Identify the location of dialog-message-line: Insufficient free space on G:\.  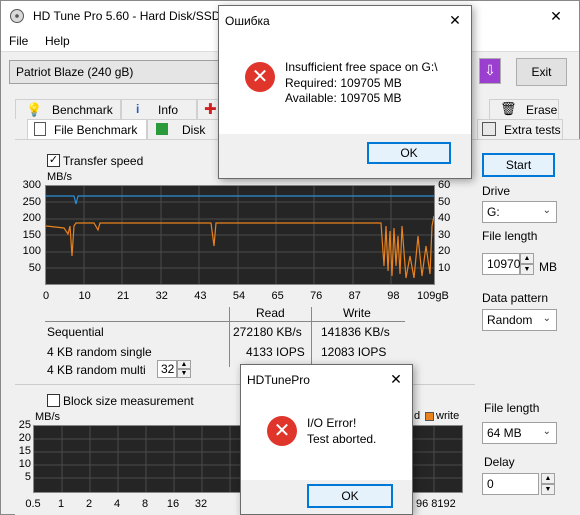
(361, 67).